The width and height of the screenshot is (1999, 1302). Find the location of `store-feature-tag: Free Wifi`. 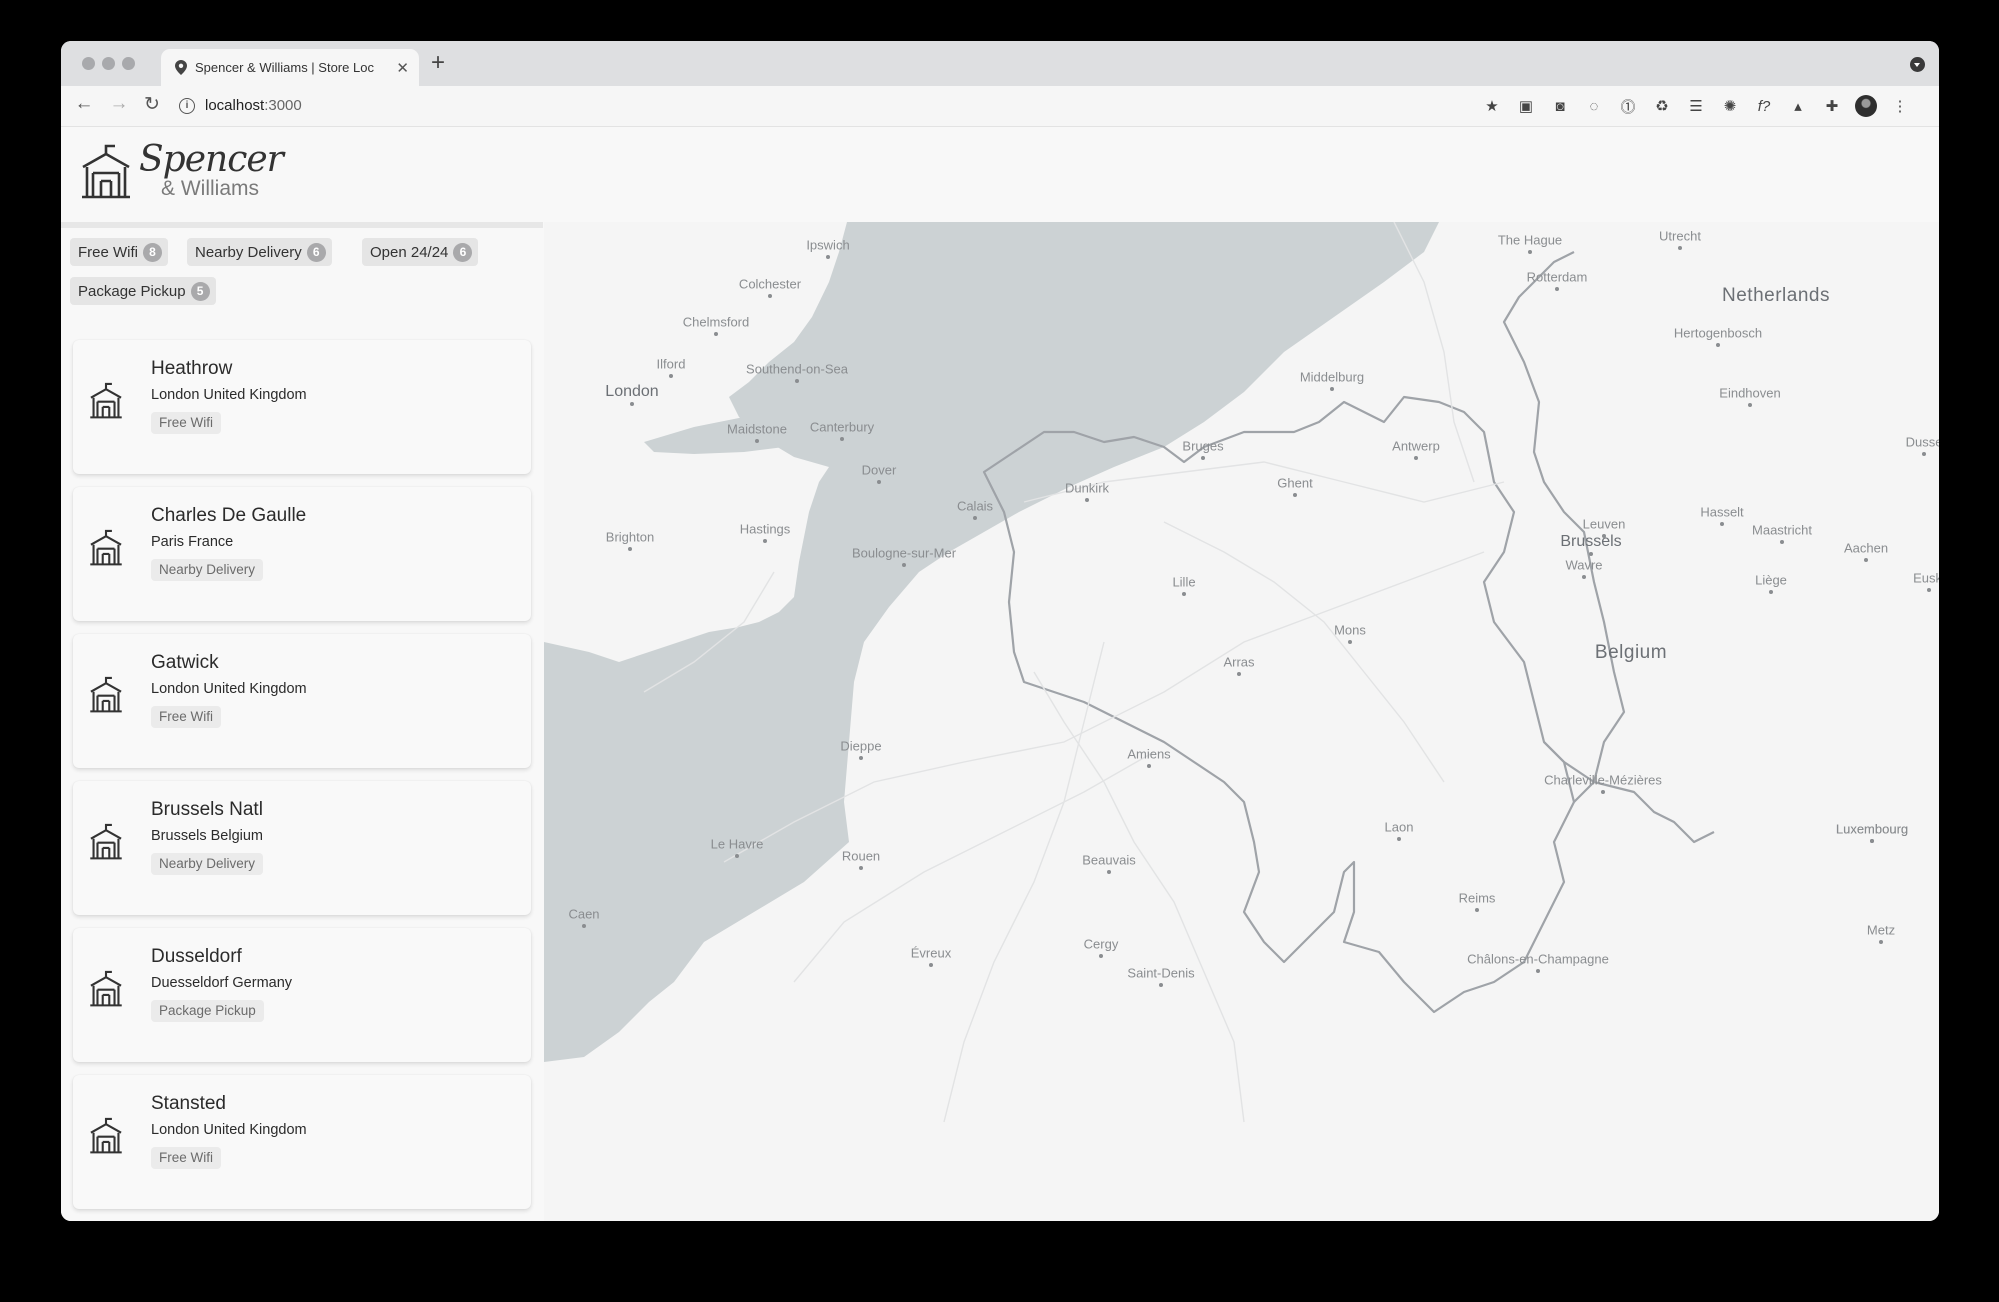

store-feature-tag: Free Wifi is located at coordinates (186, 423).